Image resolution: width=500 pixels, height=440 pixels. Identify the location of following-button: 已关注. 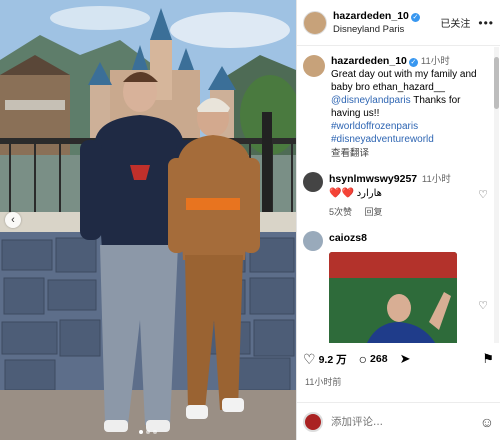
(455, 22).